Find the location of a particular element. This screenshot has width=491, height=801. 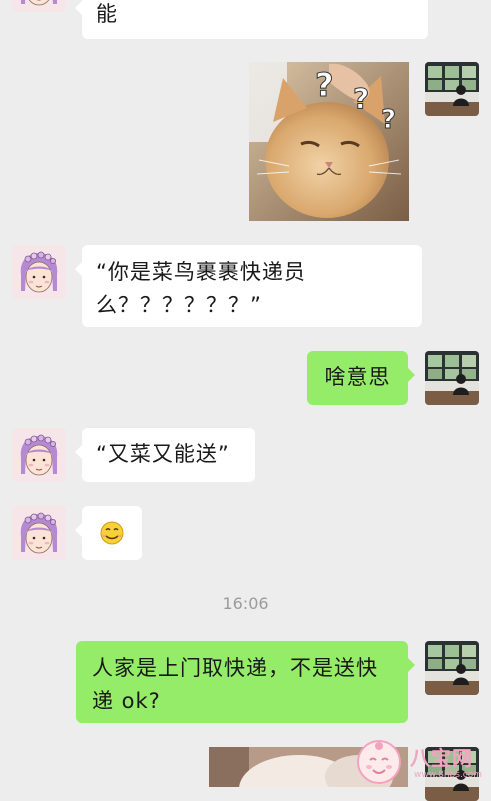

message-text: 人家是上门取快递，不是送快递 ok? is located at coordinates (235, 684).